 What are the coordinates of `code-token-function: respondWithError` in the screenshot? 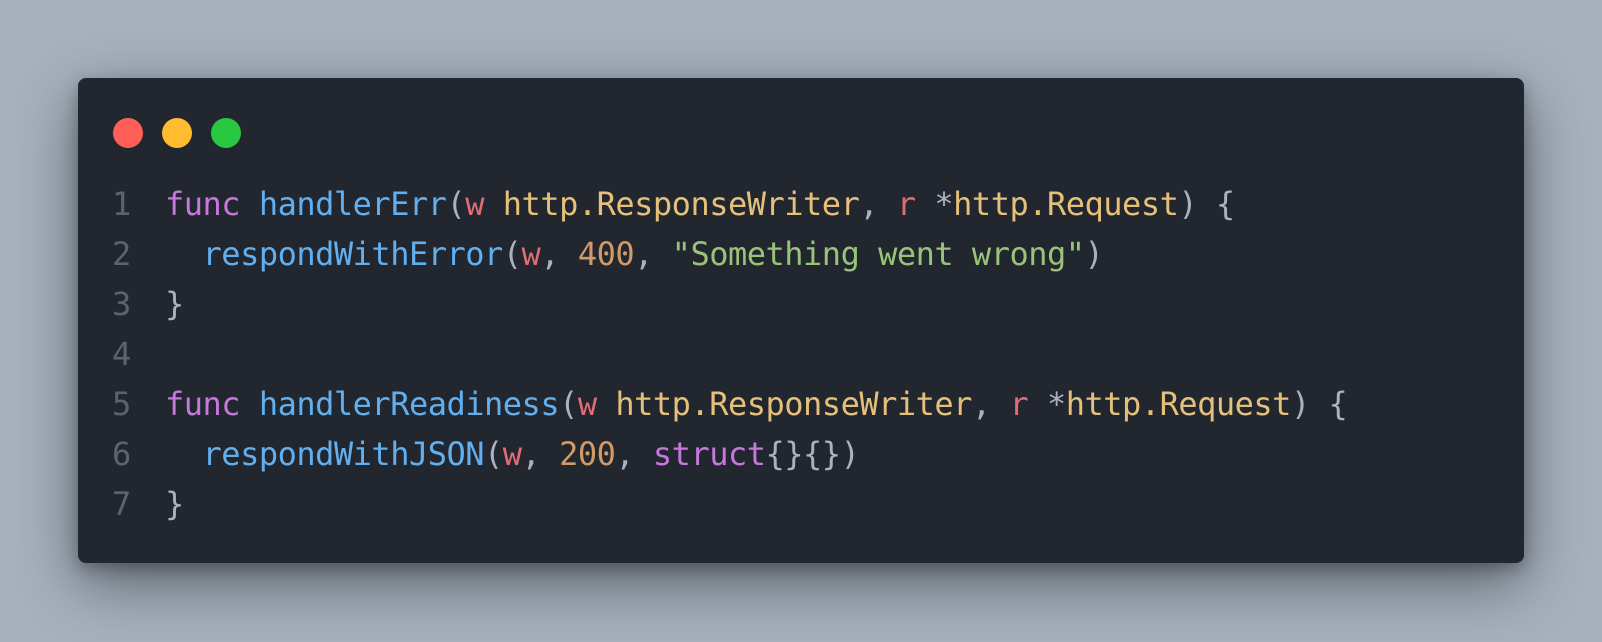 It's located at (353, 254).